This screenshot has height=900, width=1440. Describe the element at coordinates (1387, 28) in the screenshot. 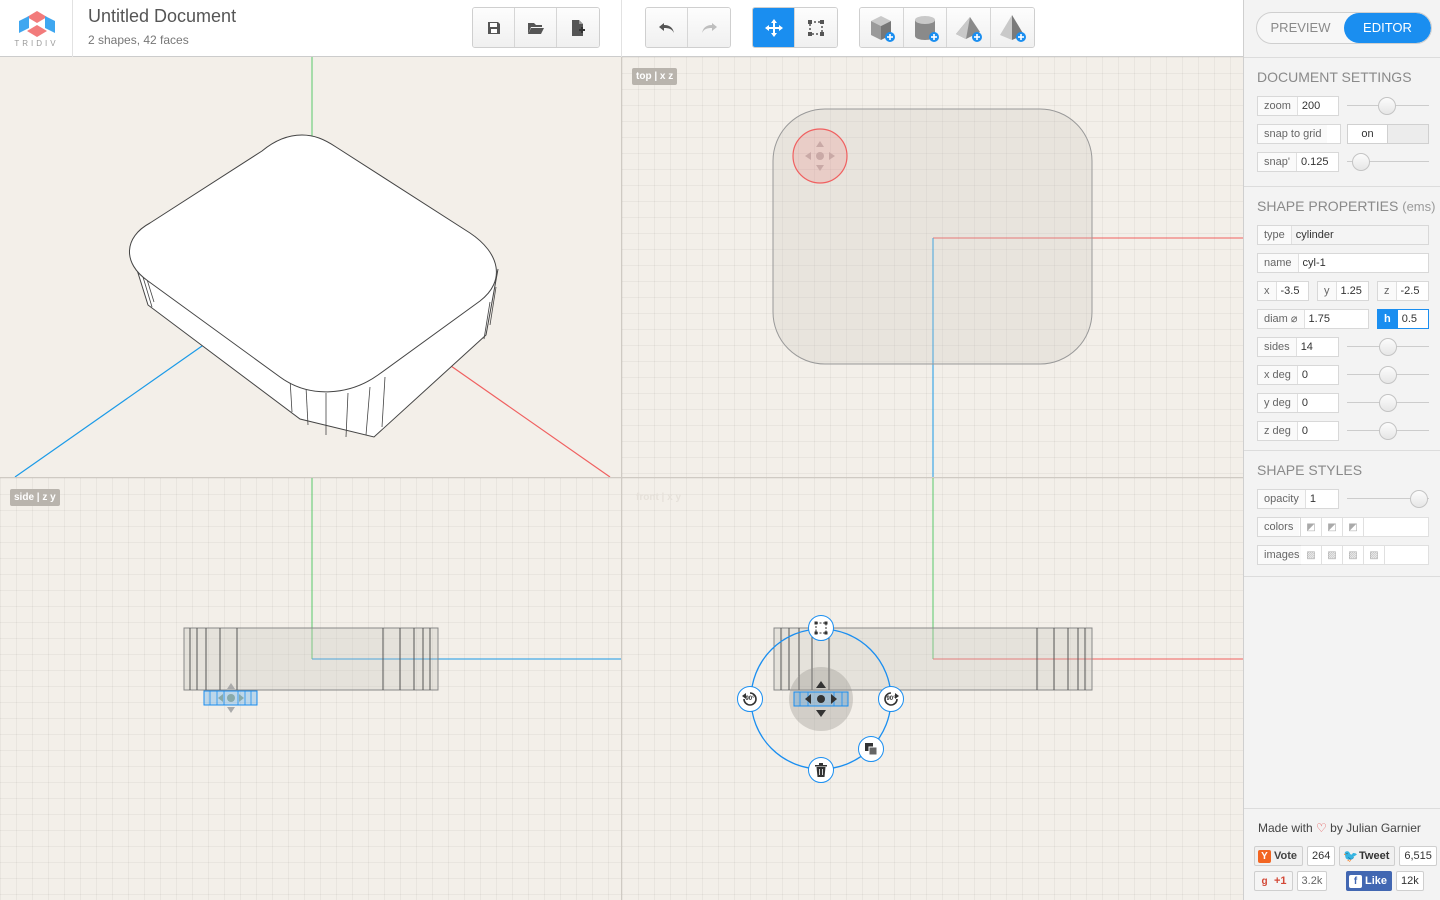

I see `editor-mode-button: EDITOR` at that location.